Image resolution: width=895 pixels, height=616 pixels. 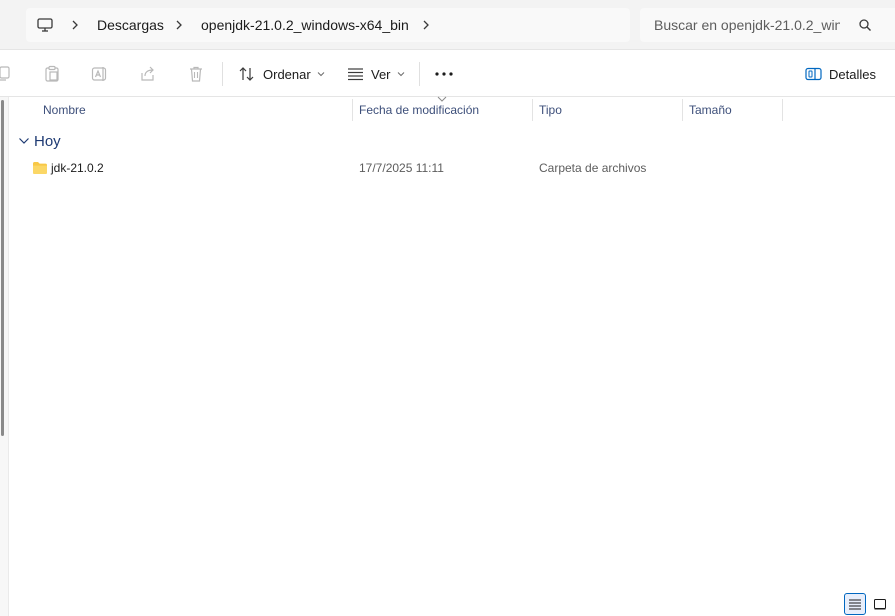 I want to click on search-icon, so click(x=865, y=25).